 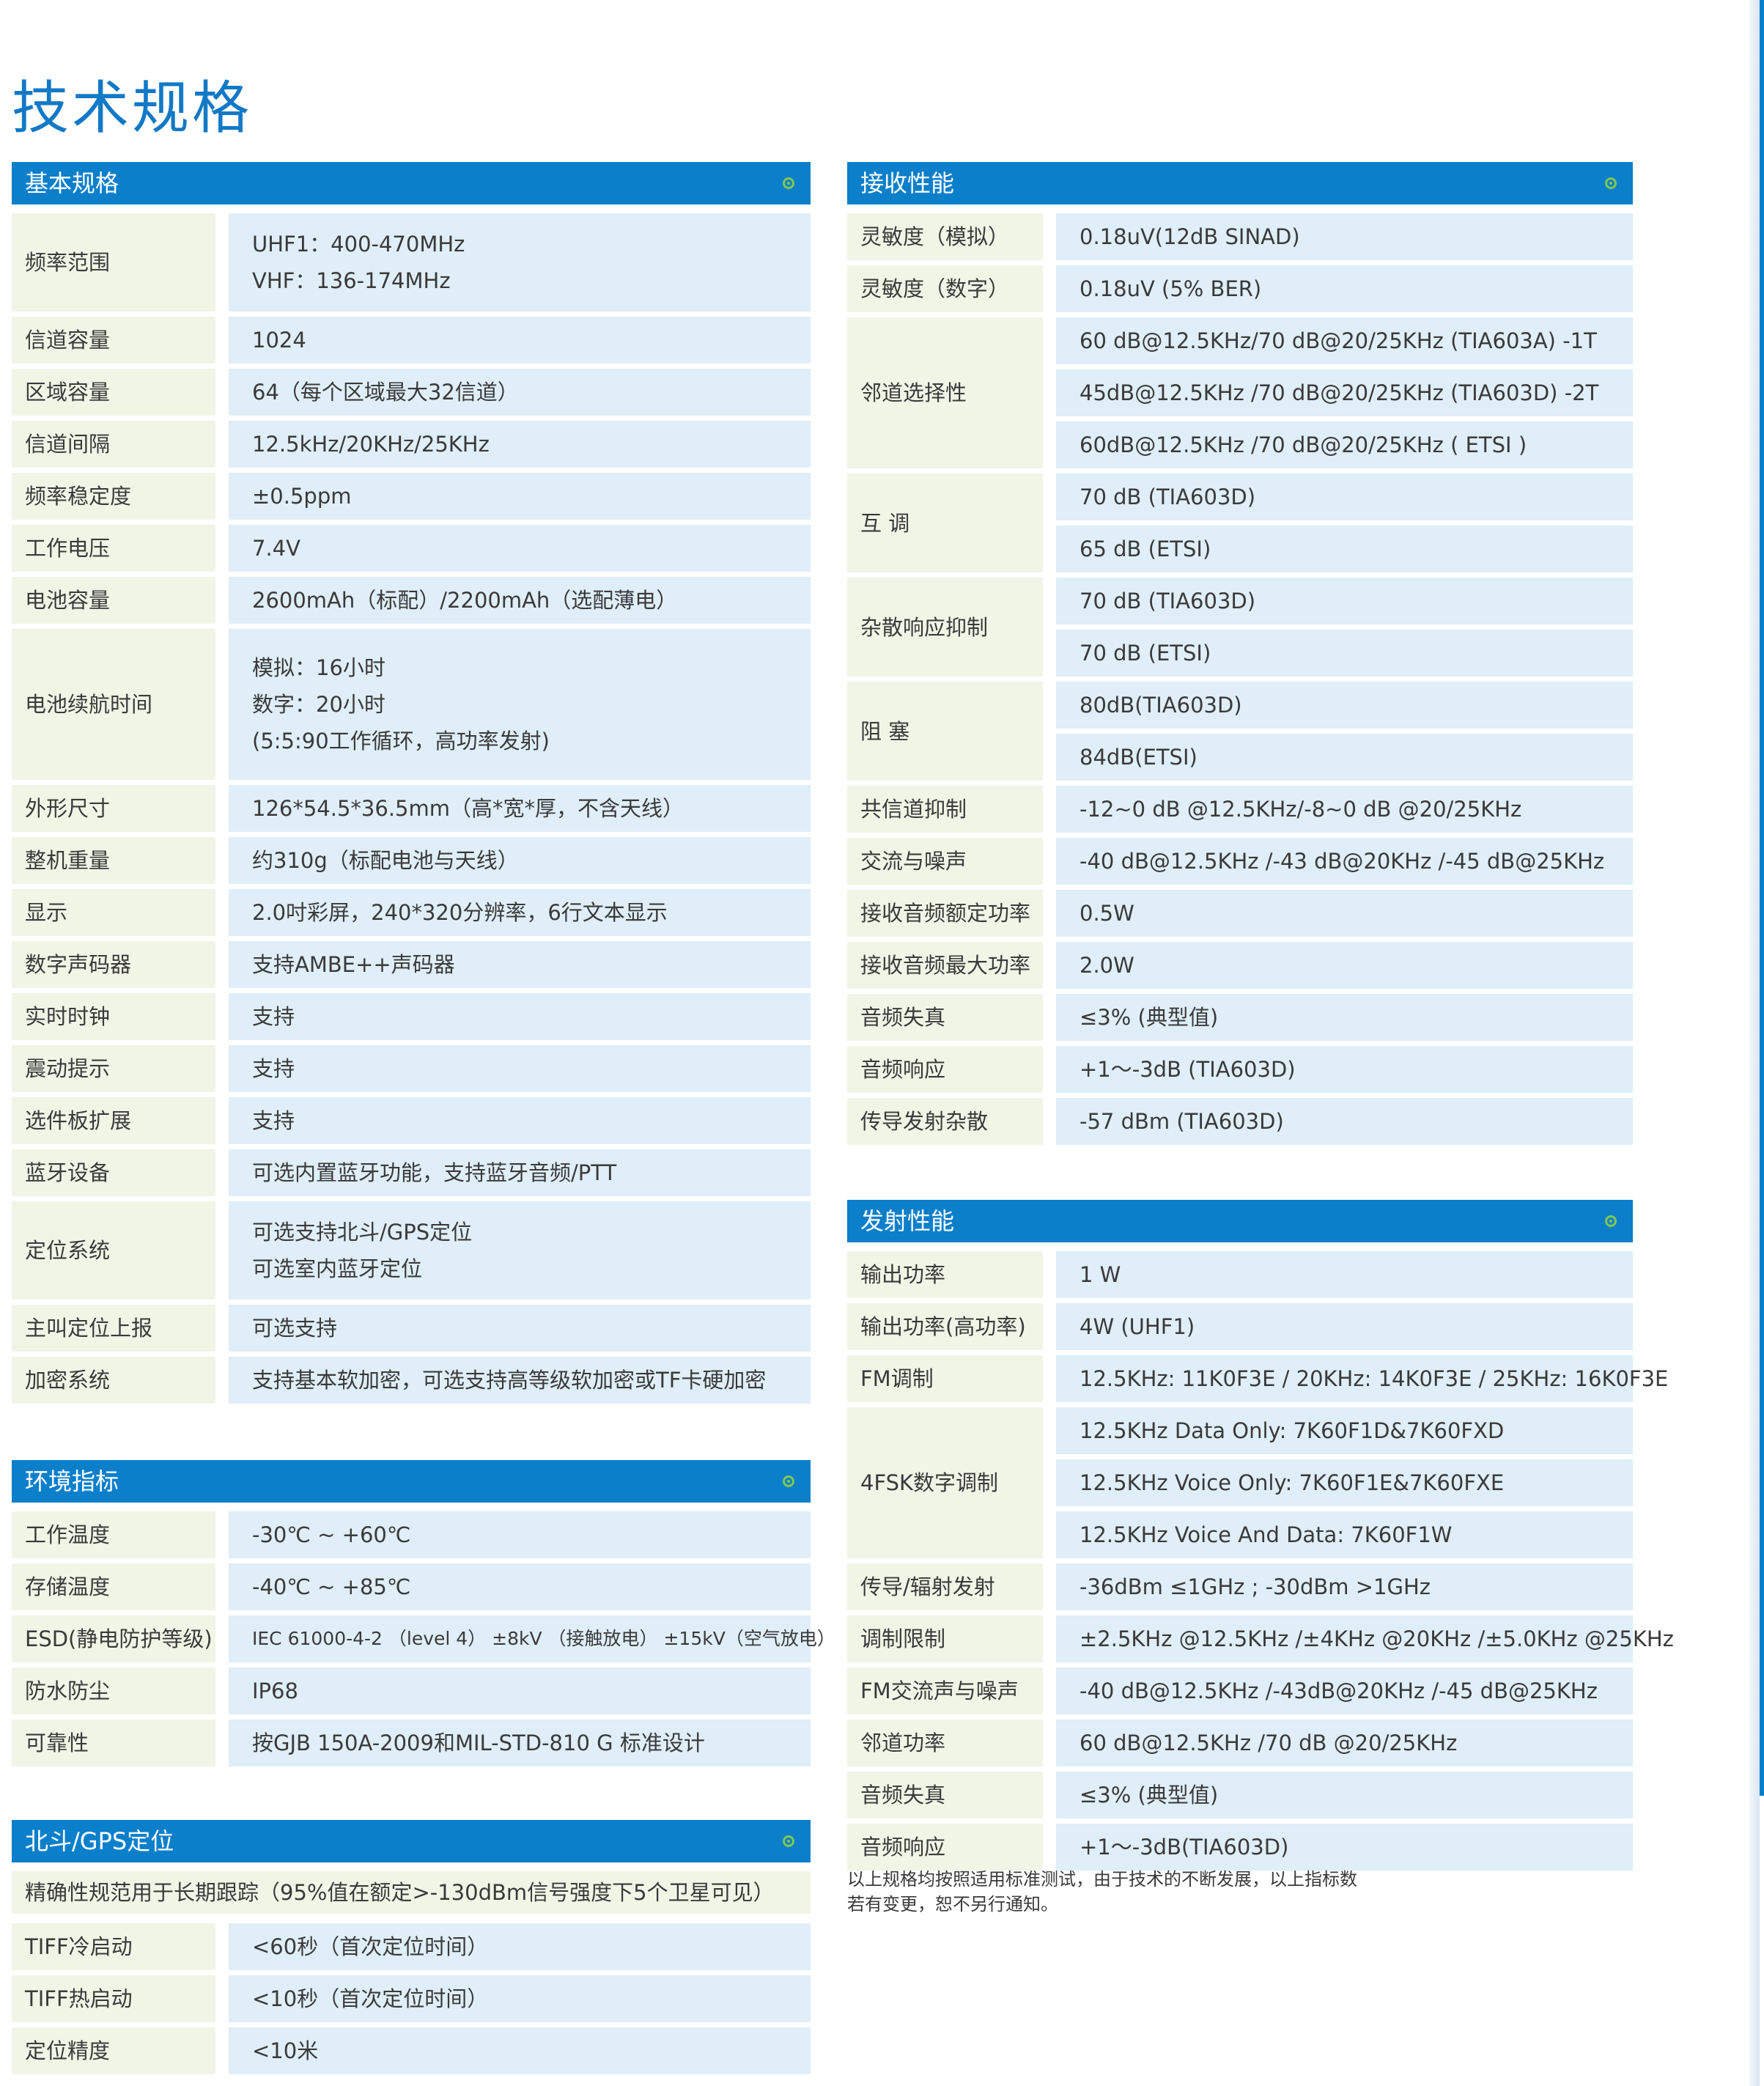 I want to click on spec-label: 4FSK数字调制, so click(x=945, y=1482).